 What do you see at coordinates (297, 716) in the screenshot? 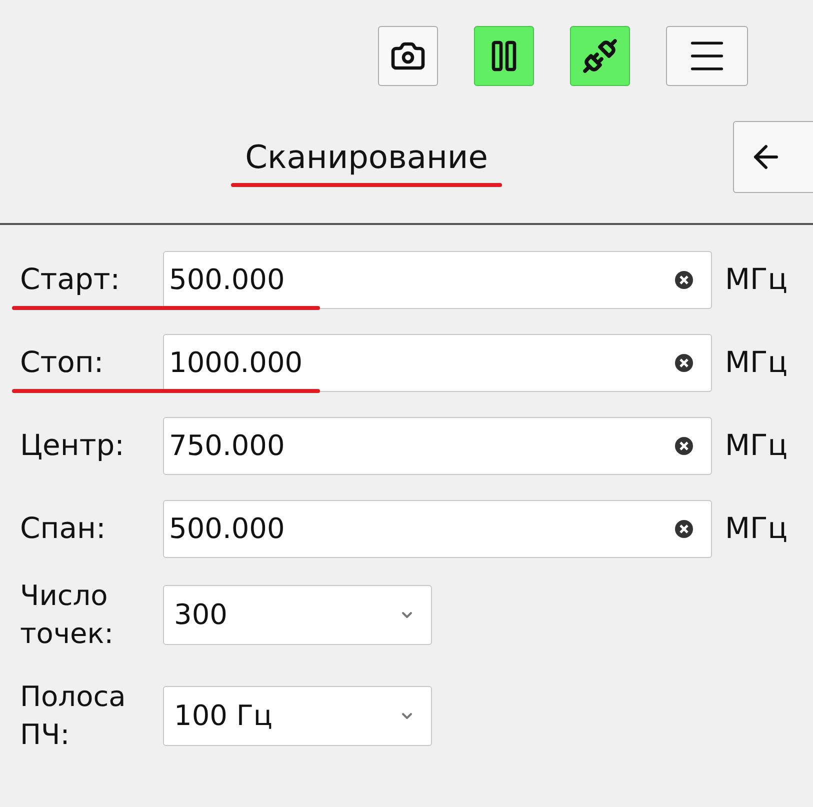
I see `dropdown: 100 Гц` at bounding box center [297, 716].